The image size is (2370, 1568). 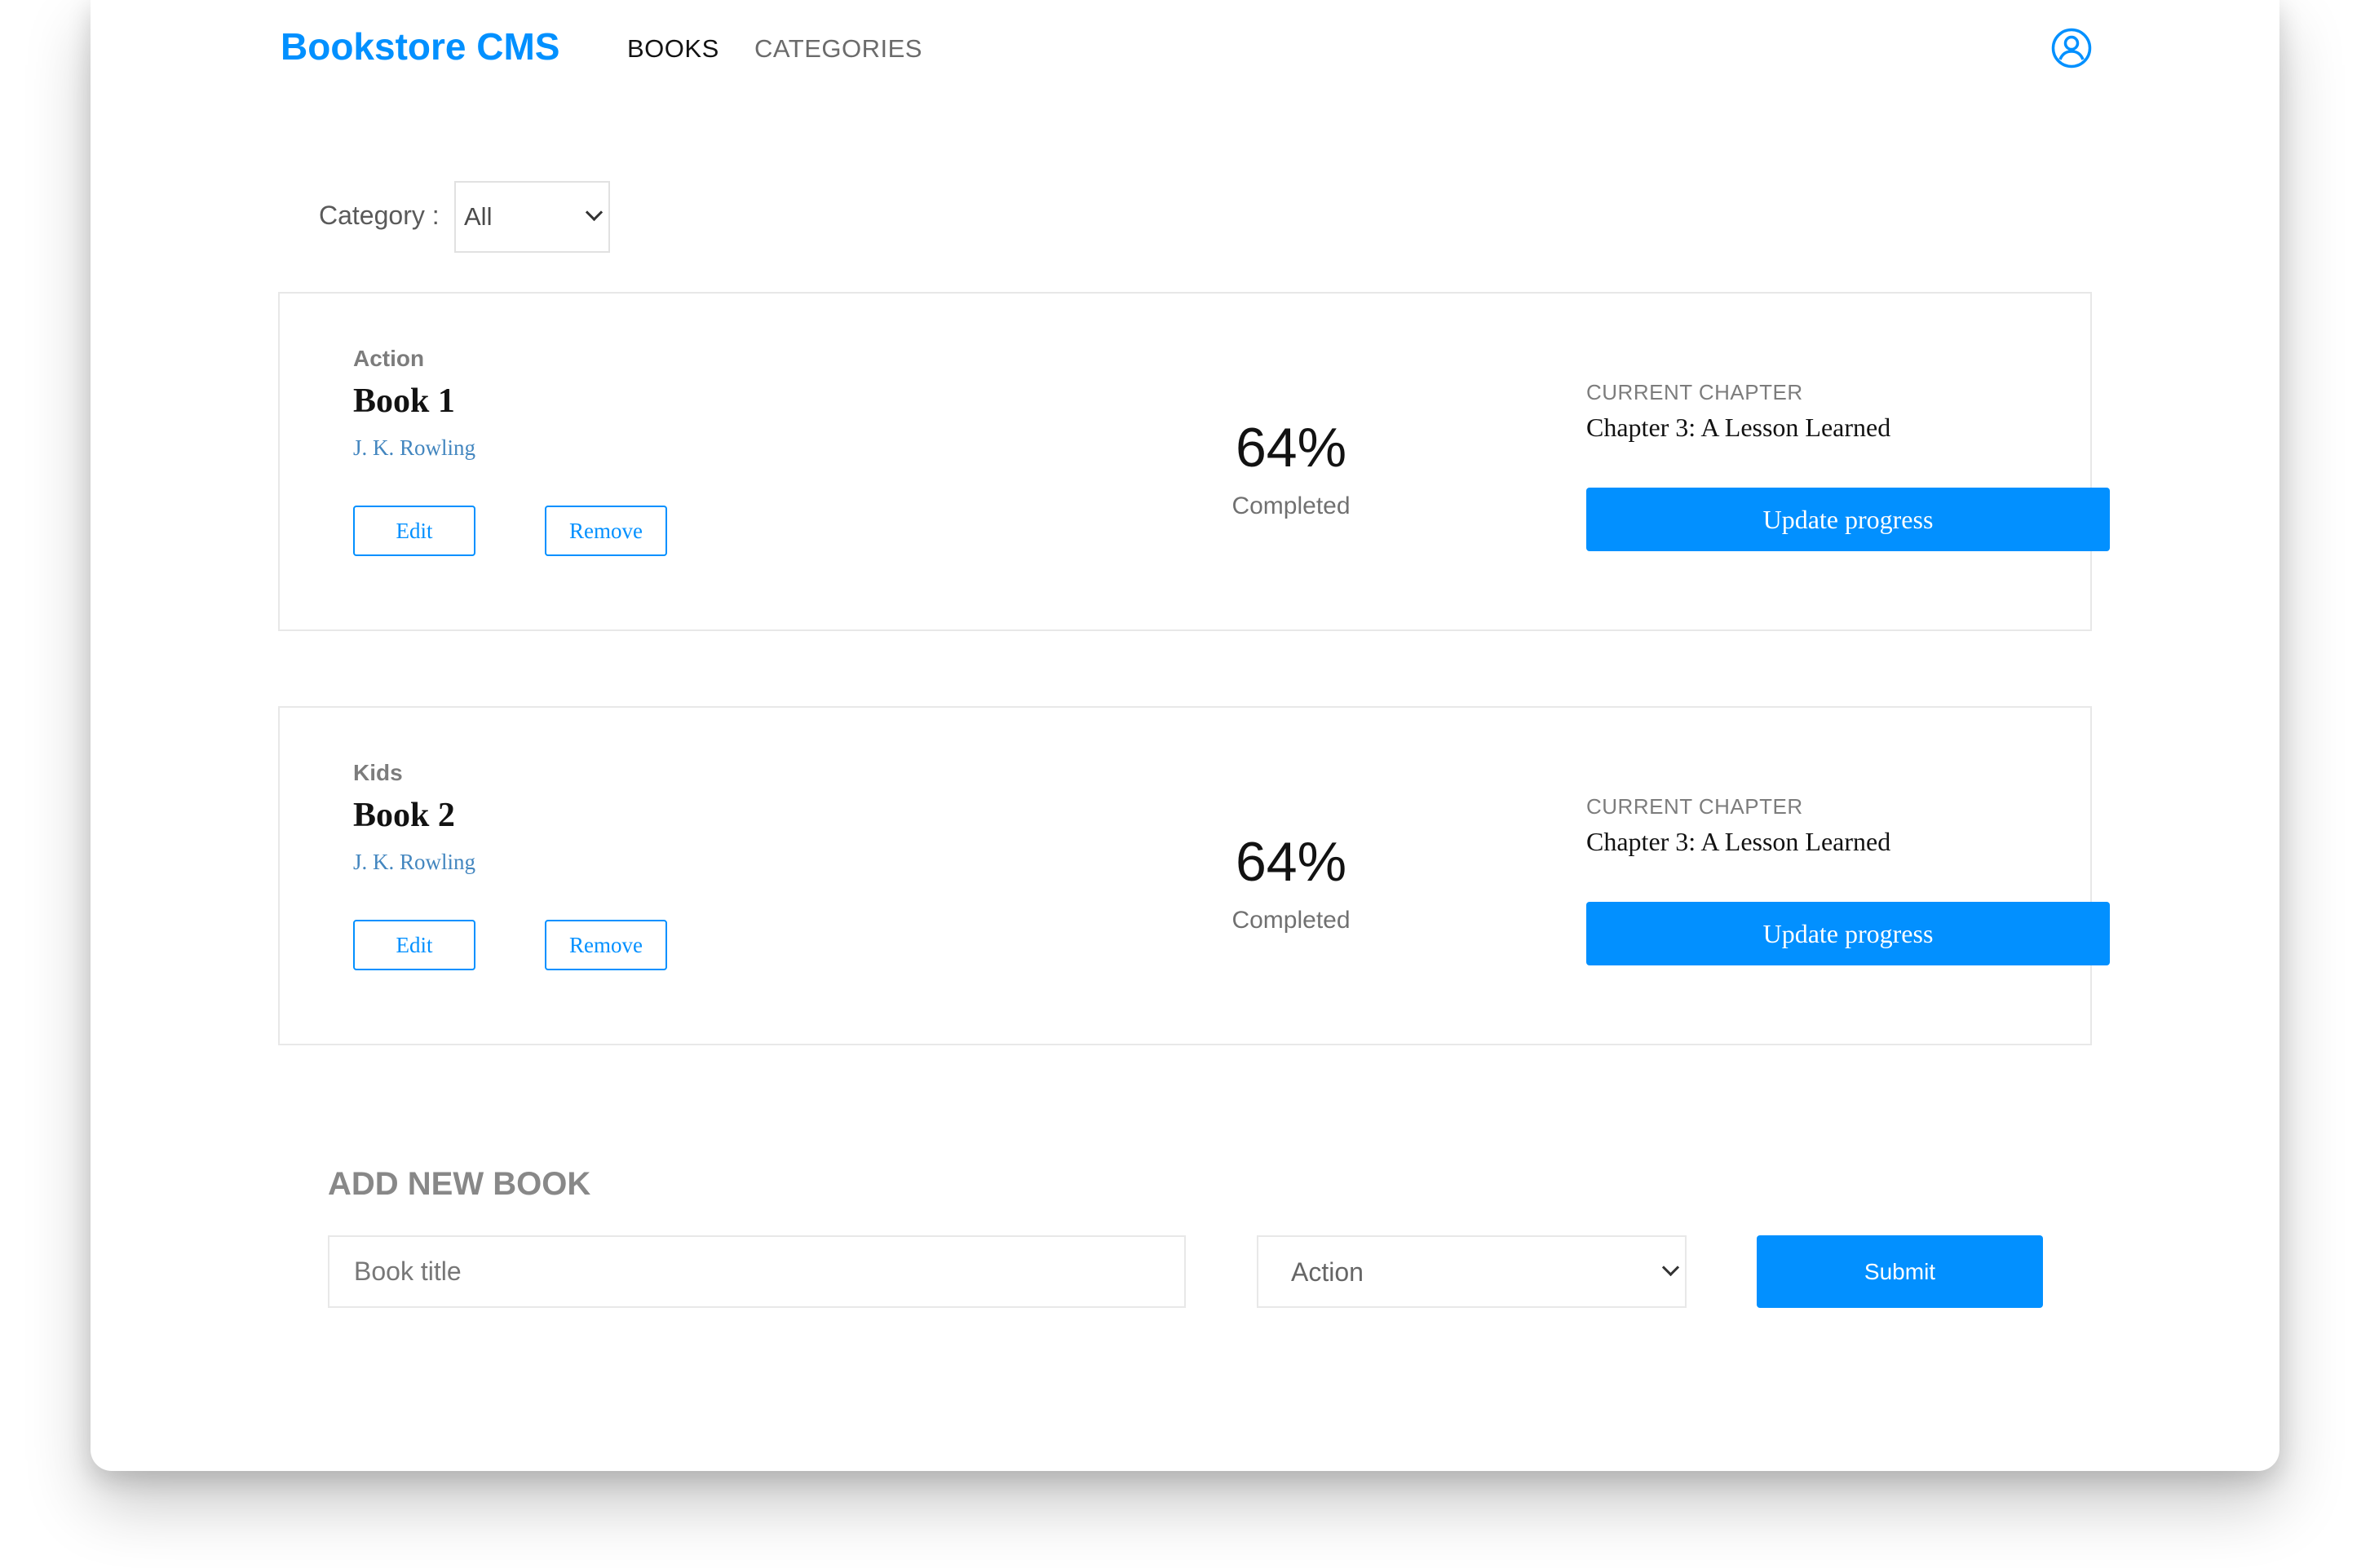 I want to click on book-title-input, so click(x=757, y=1271).